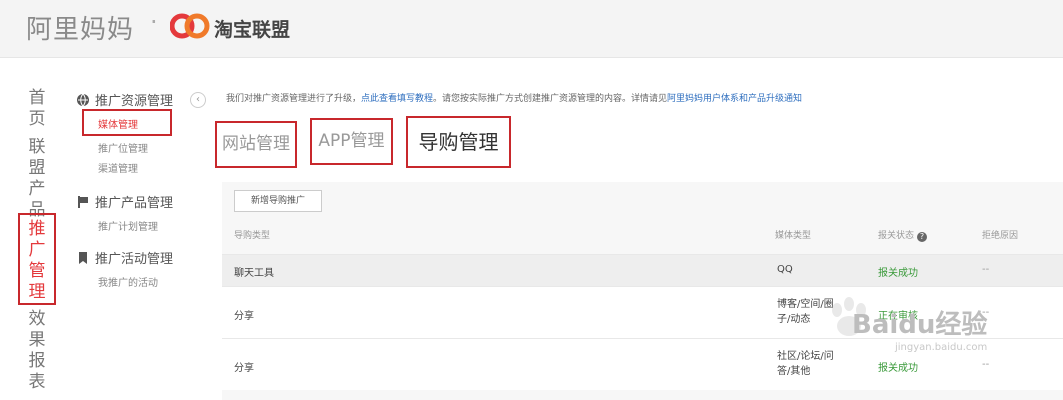 This screenshot has width=1063, height=400. Describe the element at coordinates (127, 122) in the screenshot. I see `highlight-box-subnav` at that location.